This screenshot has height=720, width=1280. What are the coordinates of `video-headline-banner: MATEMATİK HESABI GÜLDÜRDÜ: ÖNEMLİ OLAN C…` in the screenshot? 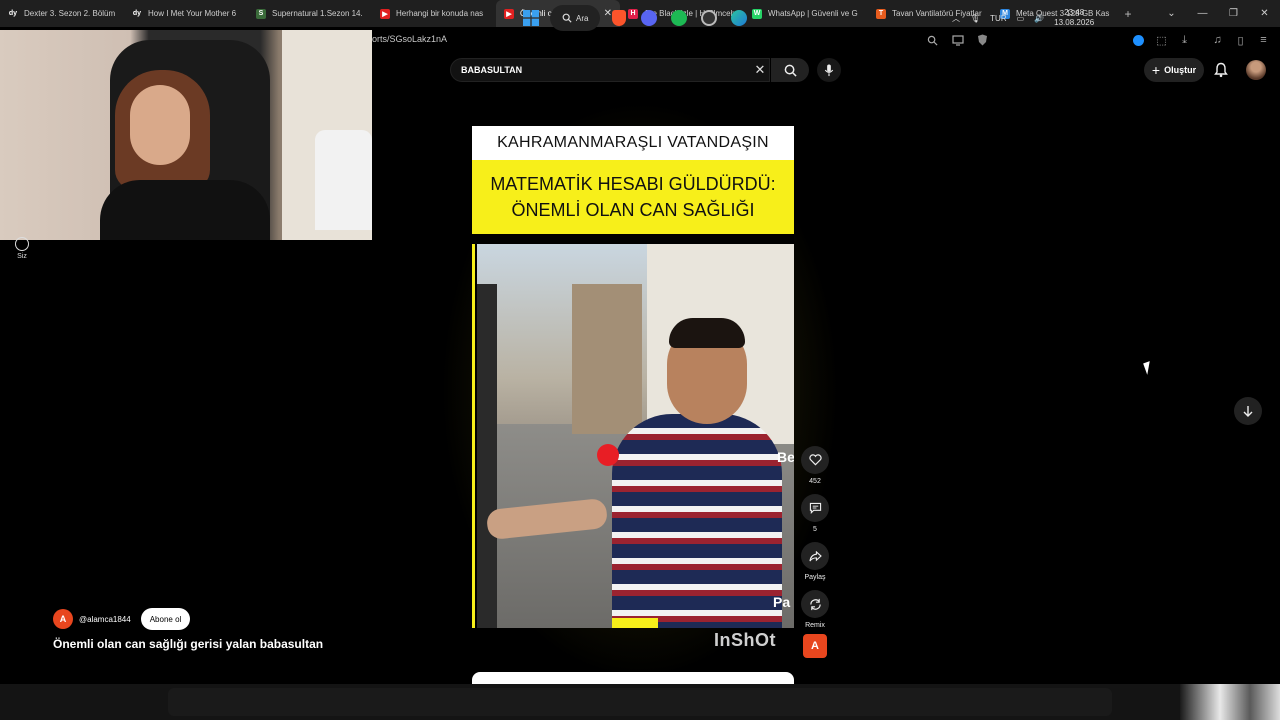 It's located at (633, 197).